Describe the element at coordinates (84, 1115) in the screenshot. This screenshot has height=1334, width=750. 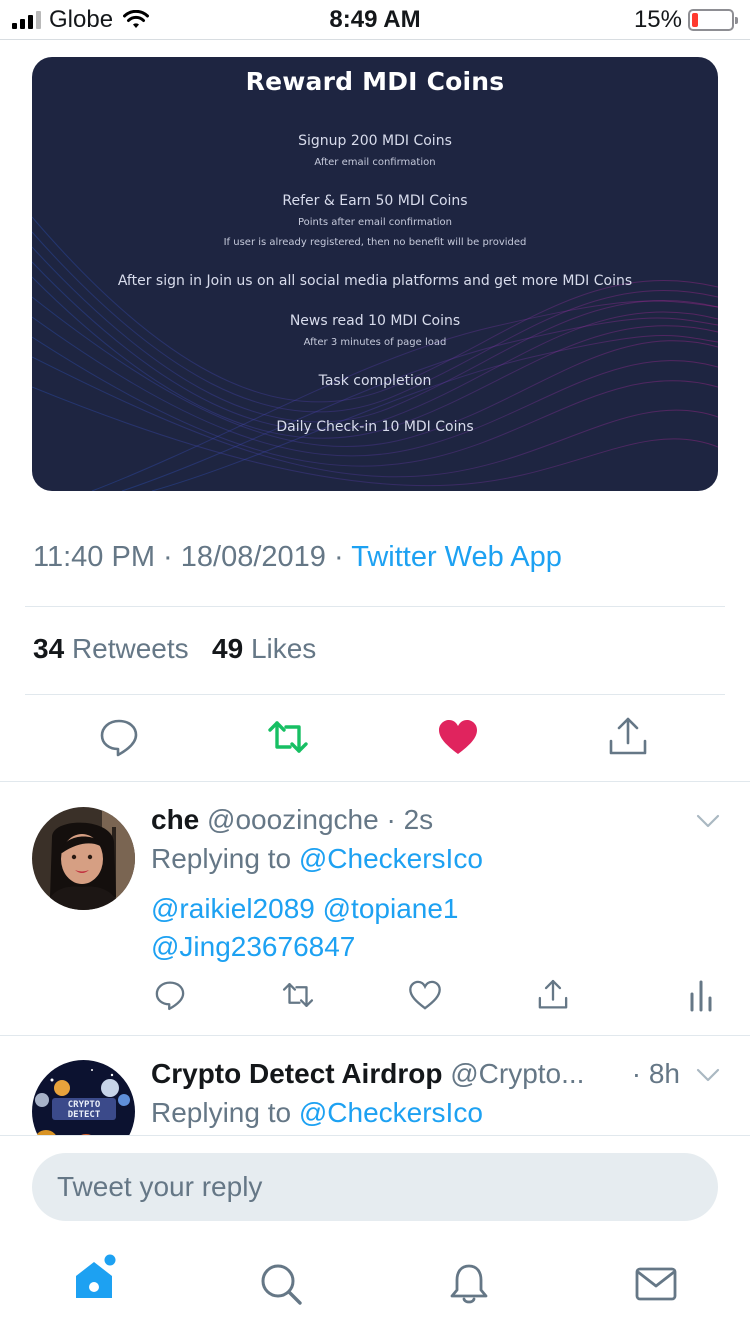
I see `avatar-logo-text: DETECT` at that location.